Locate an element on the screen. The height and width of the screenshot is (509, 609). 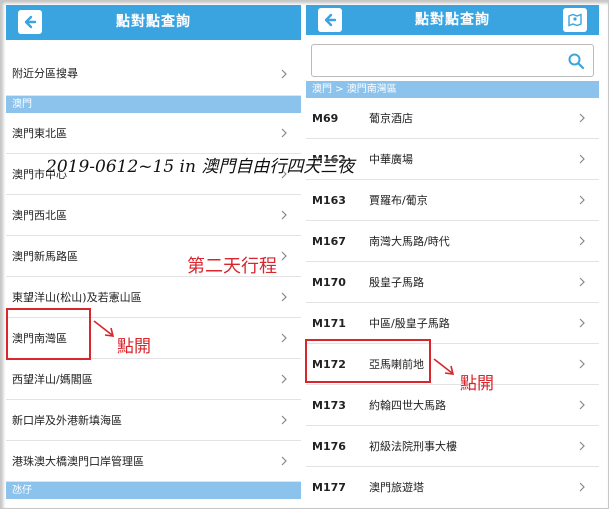
list-item: 新口岸及外港新填海區 is located at coordinates (153, 420).